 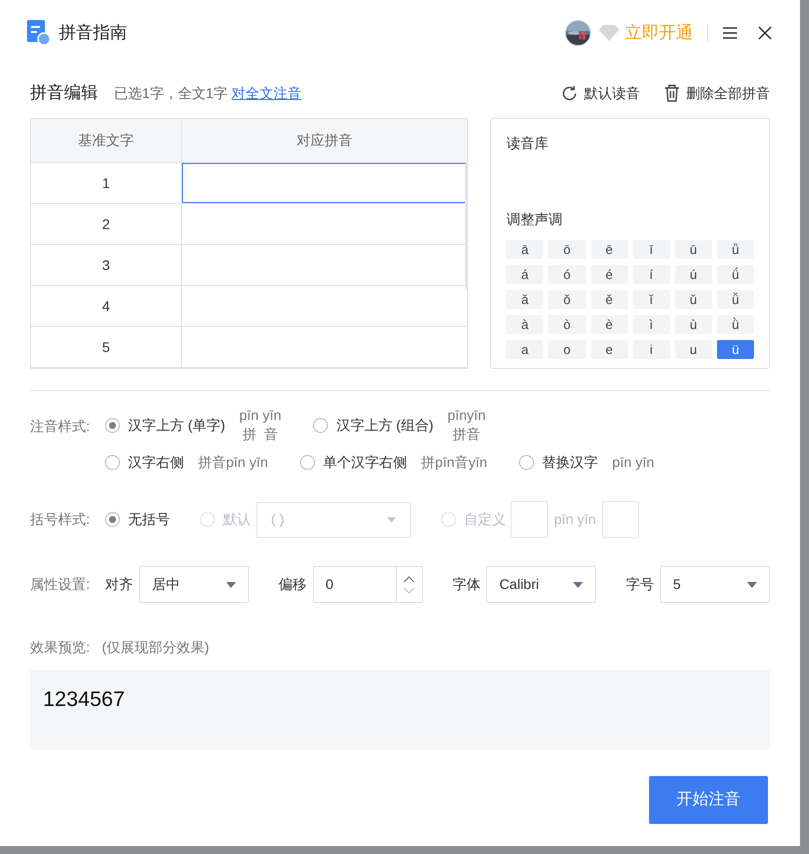 What do you see at coordinates (651, 299) in the screenshot?
I see `tone-key: ǐ` at bounding box center [651, 299].